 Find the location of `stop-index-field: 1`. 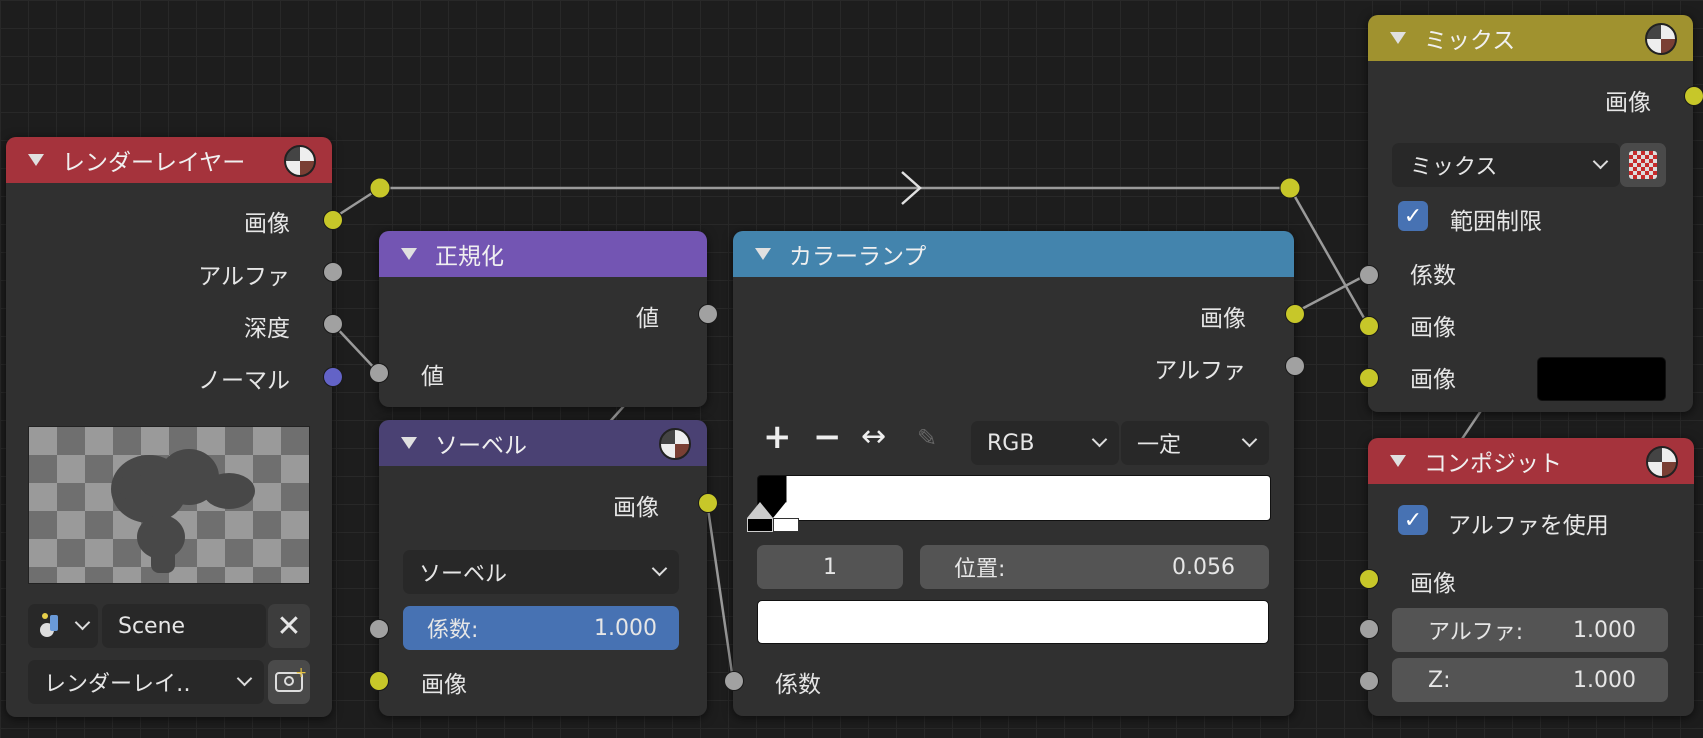

stop-index-field: 1 is located at coordinates (830, 567).